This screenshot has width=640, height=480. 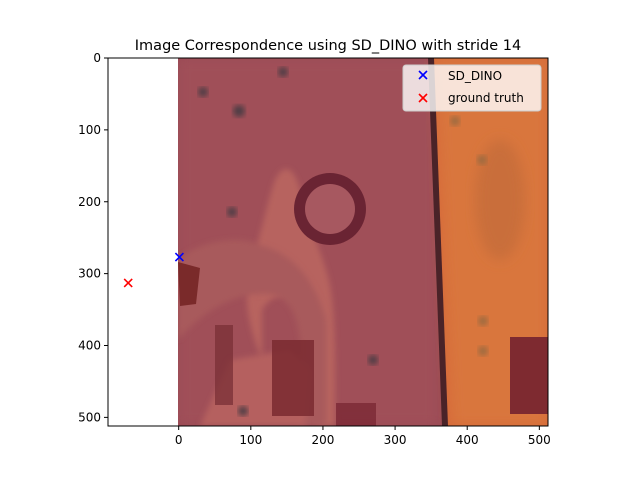 What do you see at coordinates (475, 76) in the screenshot?
I see `legend-label-sd-dino: SD_DINO` at bounding box center [475, 76].